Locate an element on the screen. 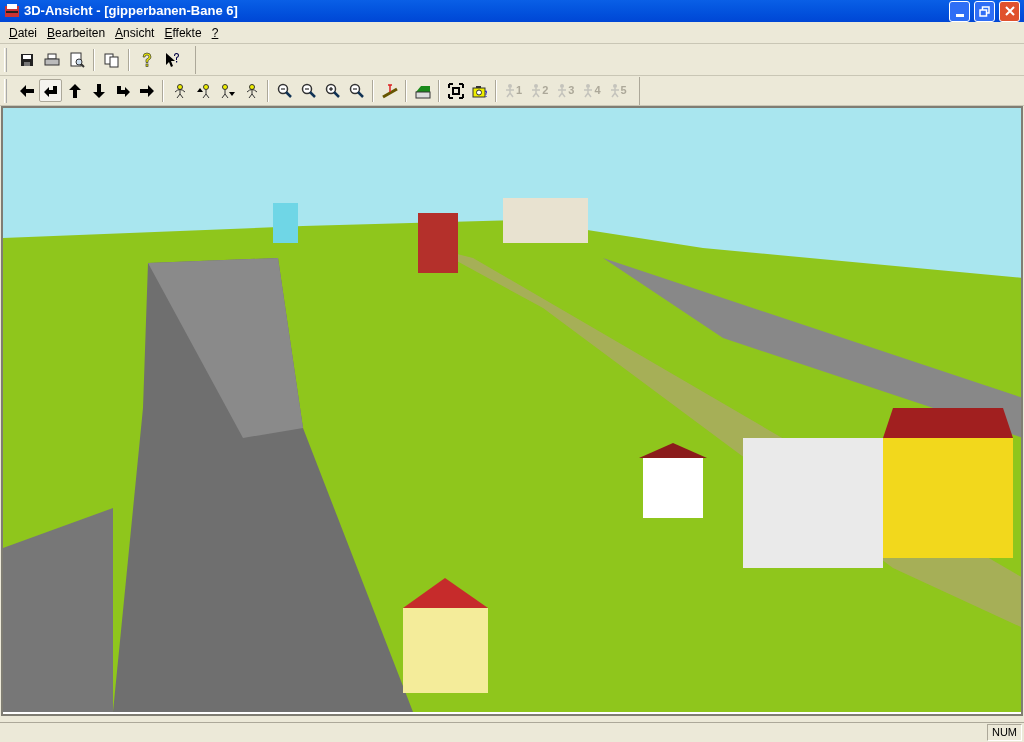 The image size is (1024, 742). toolbar-button is located at coordinates (50, 90).